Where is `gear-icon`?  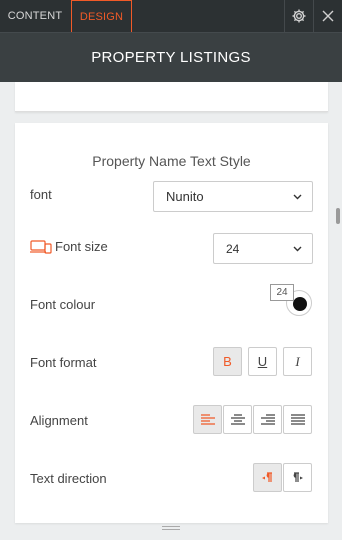
gear-icon is located at coordinates (299, 16).